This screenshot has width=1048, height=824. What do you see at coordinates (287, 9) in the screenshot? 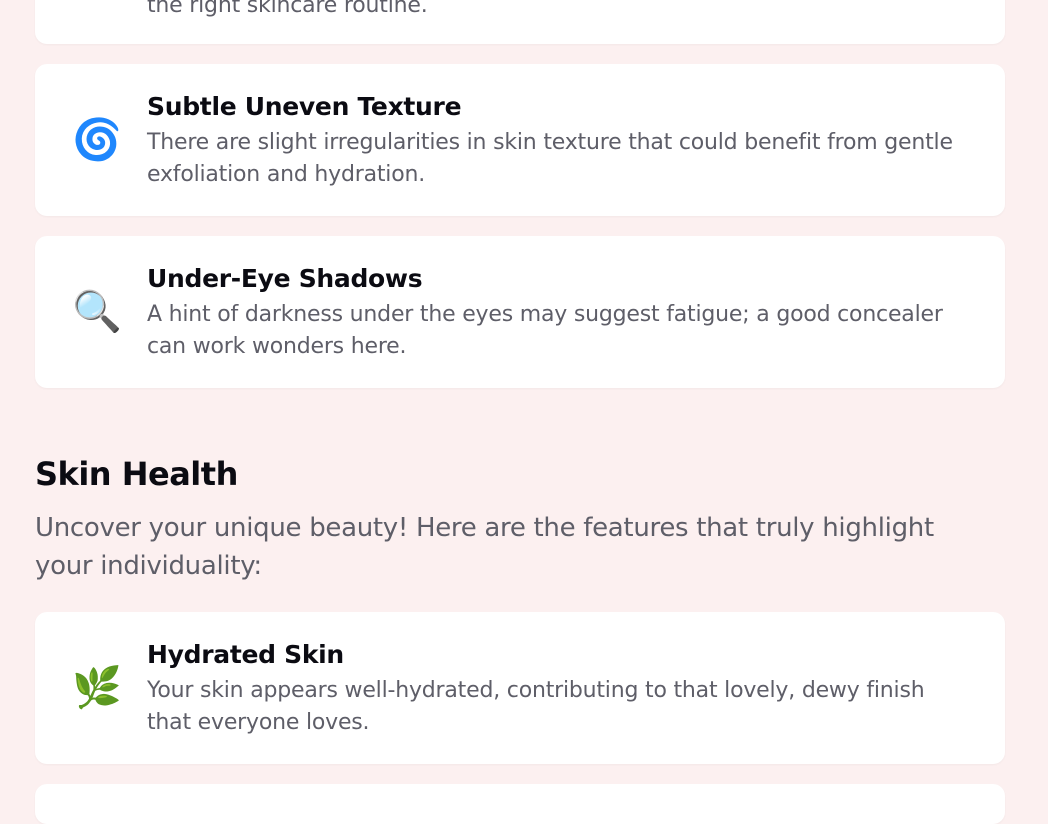
I see `feature-card-description: the right skincare routine.` at bounding box center [287, 9].